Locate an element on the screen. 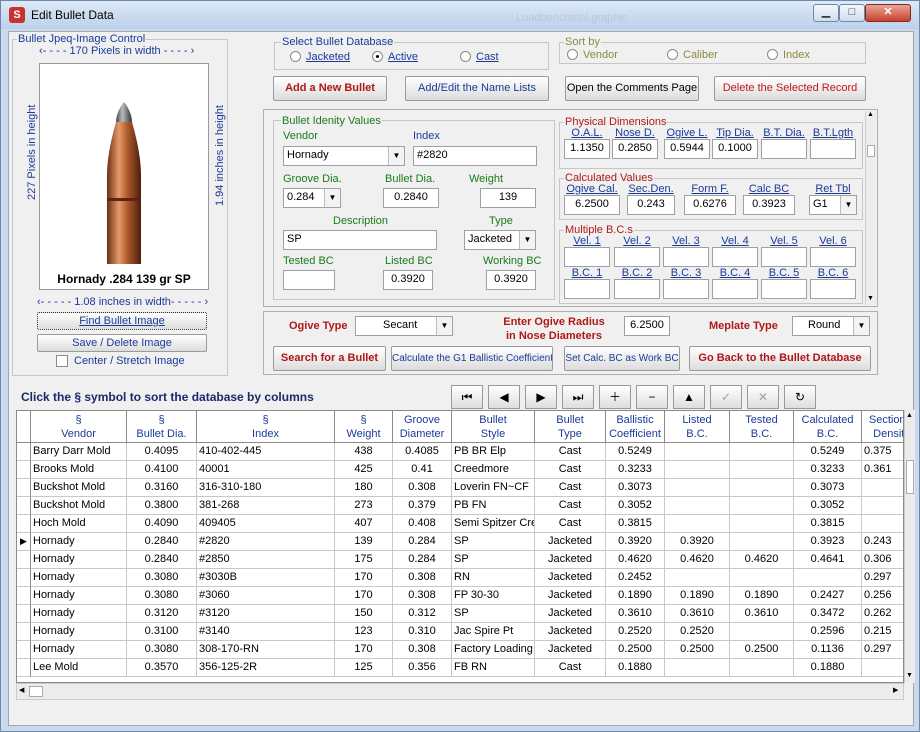  sort-caliber-radio is located at coordinates (672, 54).